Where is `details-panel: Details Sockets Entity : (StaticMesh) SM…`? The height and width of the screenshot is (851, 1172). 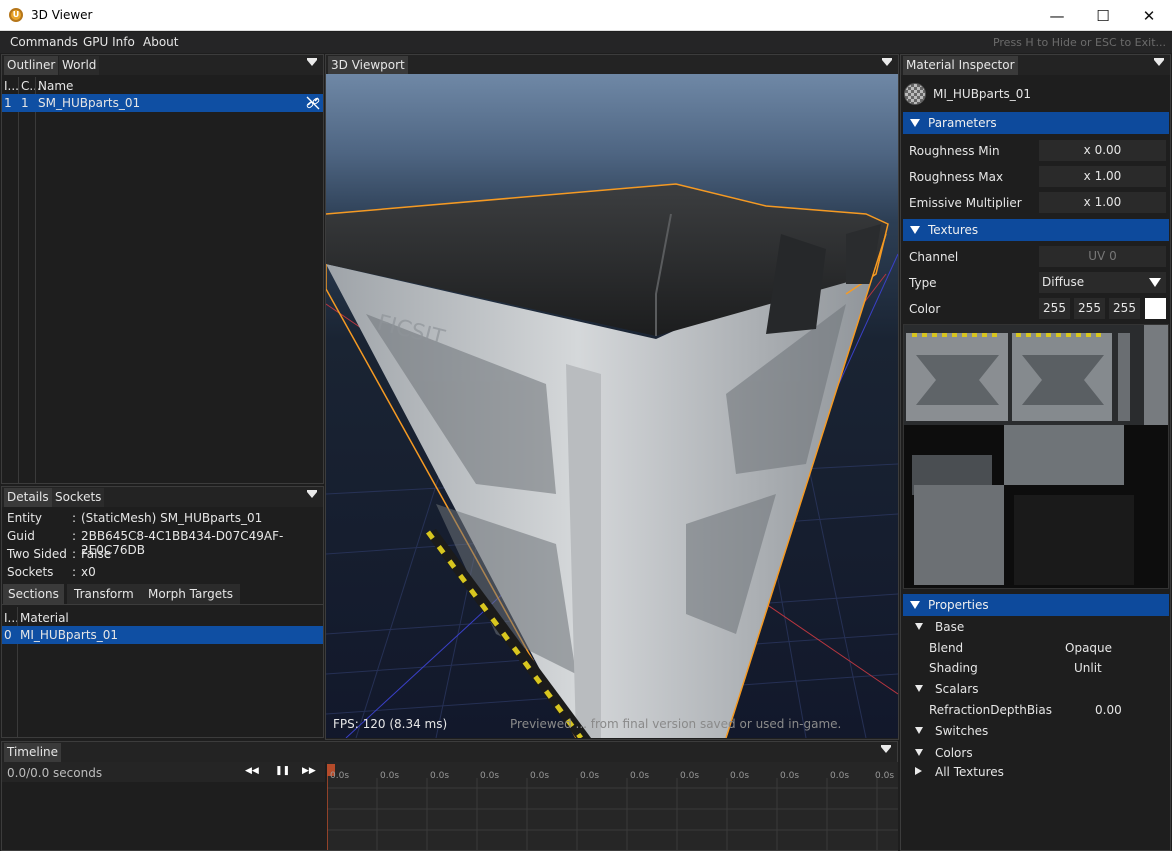
details-panel: Details Sockets Entity : (StaticMesh) SM… is located at coordinates (162, 612).